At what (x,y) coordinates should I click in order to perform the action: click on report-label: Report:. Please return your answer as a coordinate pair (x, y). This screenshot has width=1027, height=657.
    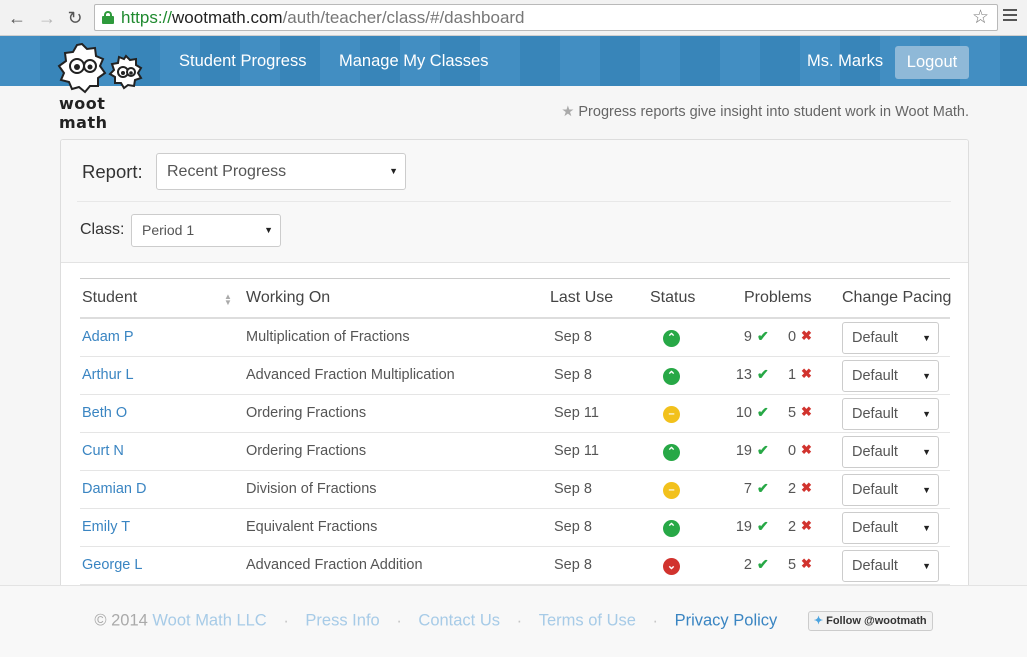
    Looking at the image, I should click on (112, 171).